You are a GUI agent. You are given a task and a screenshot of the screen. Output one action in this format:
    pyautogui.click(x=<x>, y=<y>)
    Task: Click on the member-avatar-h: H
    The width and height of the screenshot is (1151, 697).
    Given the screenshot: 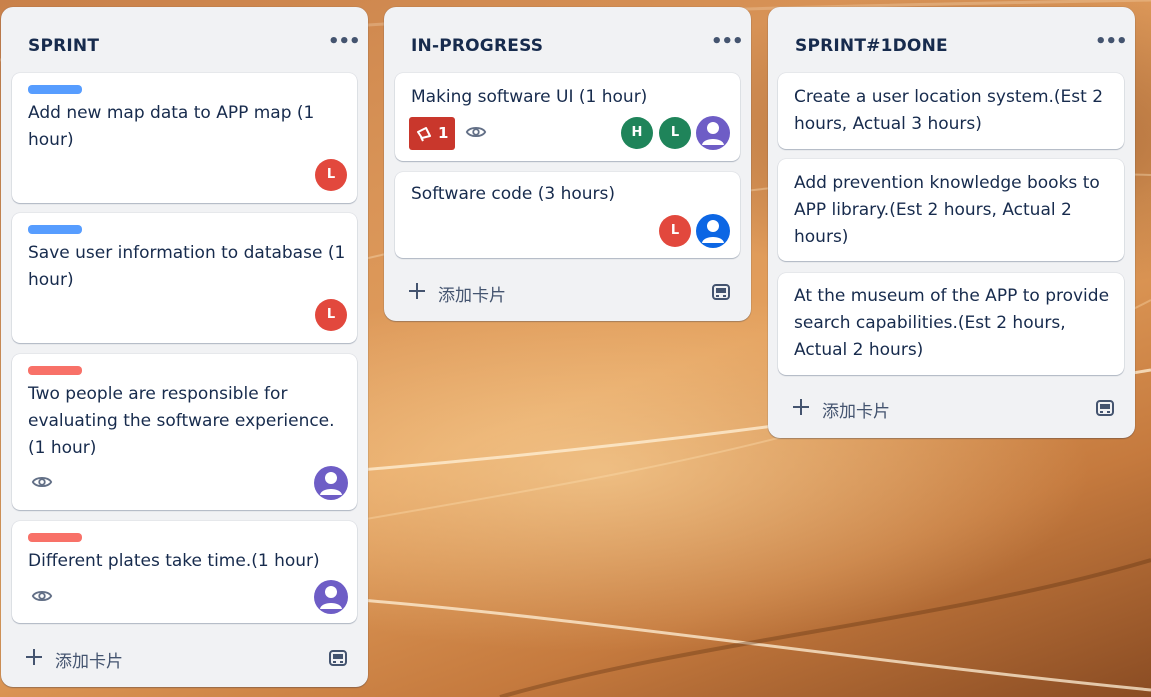 What is the action you would take?
    pyautogui.click(x=637, y=133)
    